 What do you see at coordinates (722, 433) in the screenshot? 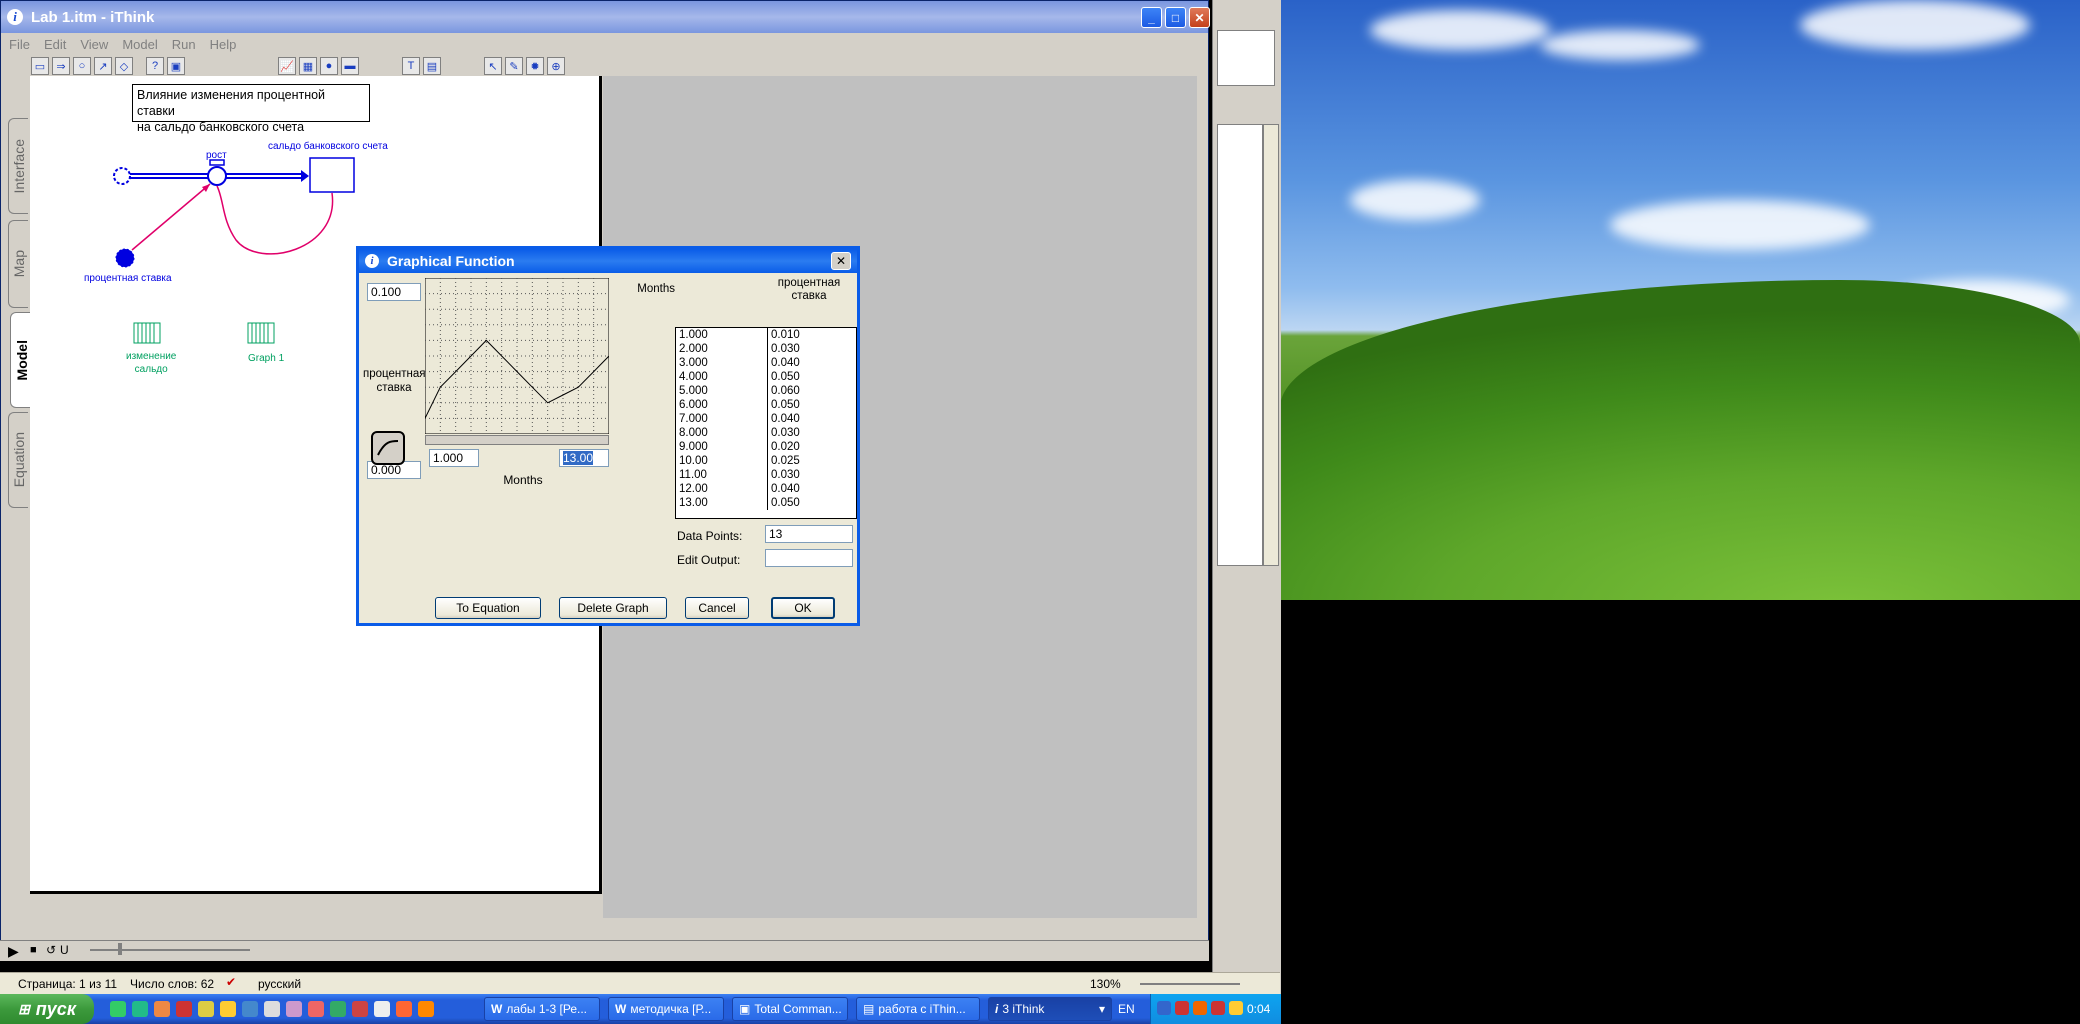
I see `table-cell-input: 8.000` at bounding box center [722, 433].